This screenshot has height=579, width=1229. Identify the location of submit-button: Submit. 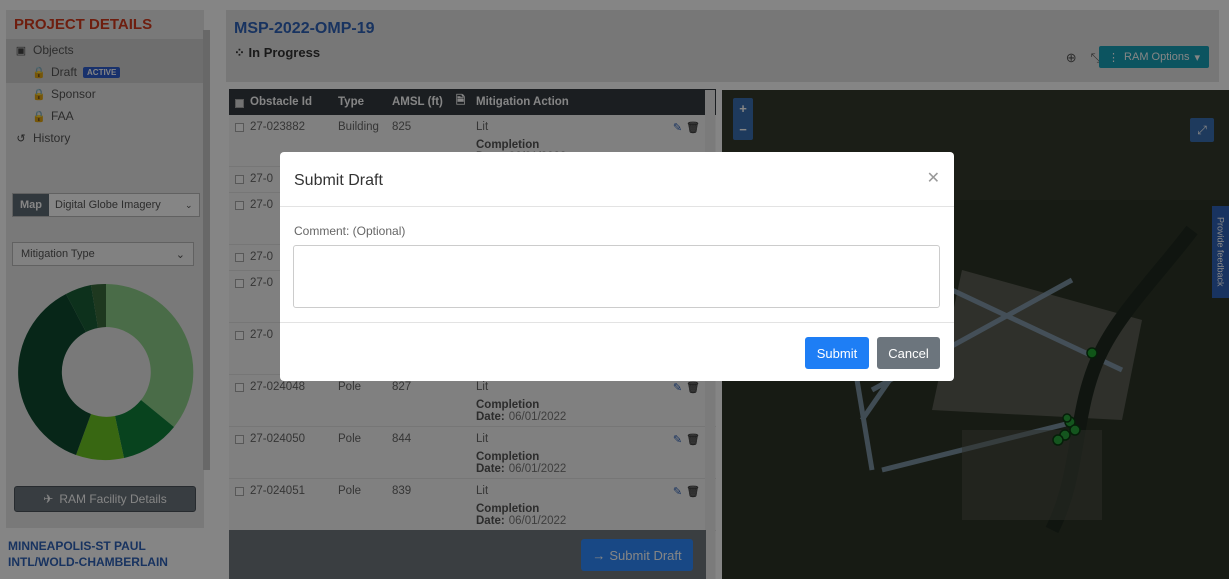
(837, 353).